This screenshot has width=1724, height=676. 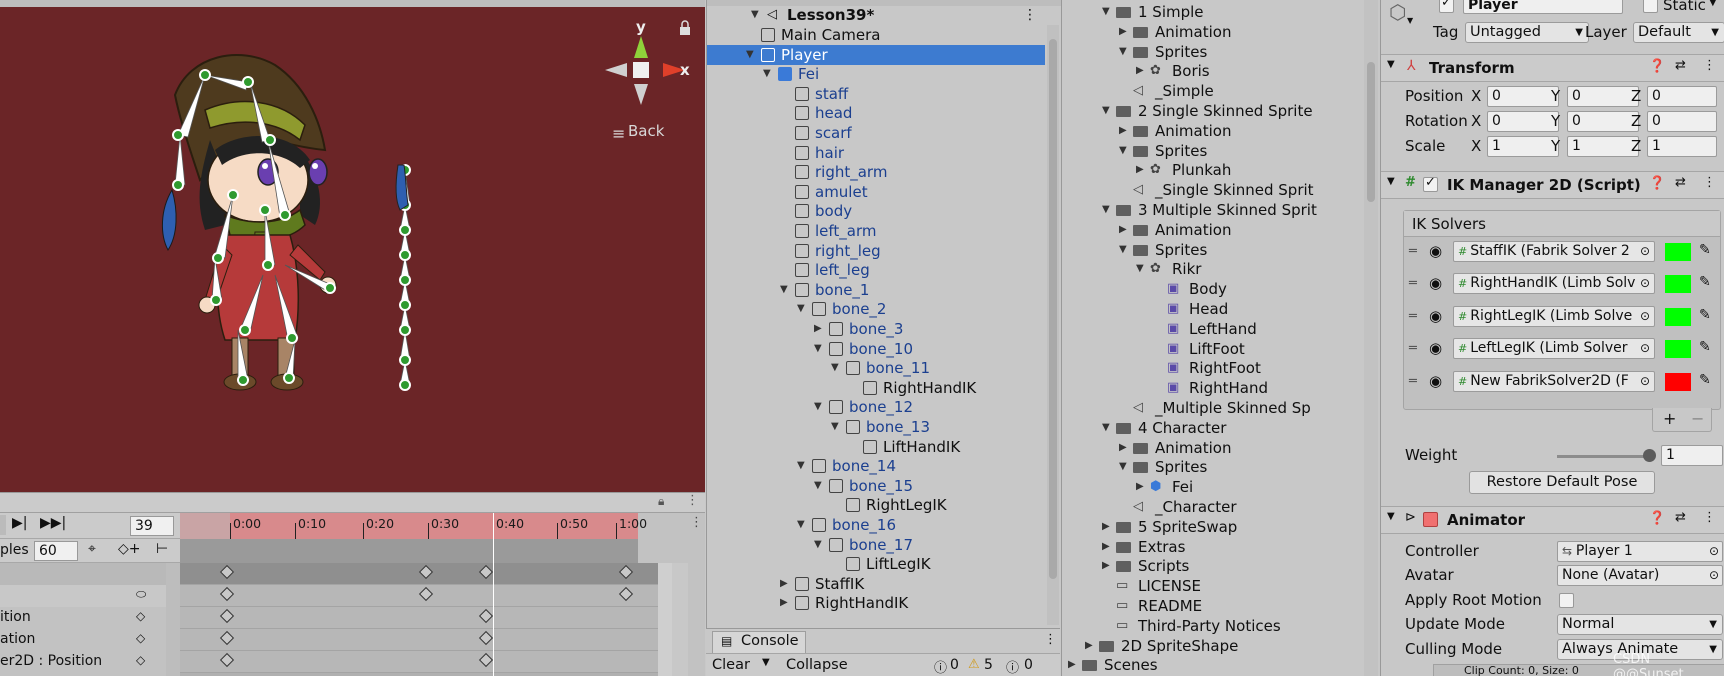 I want to click on hierarchy-item: RightHandIK, so click(x=876, y=388).